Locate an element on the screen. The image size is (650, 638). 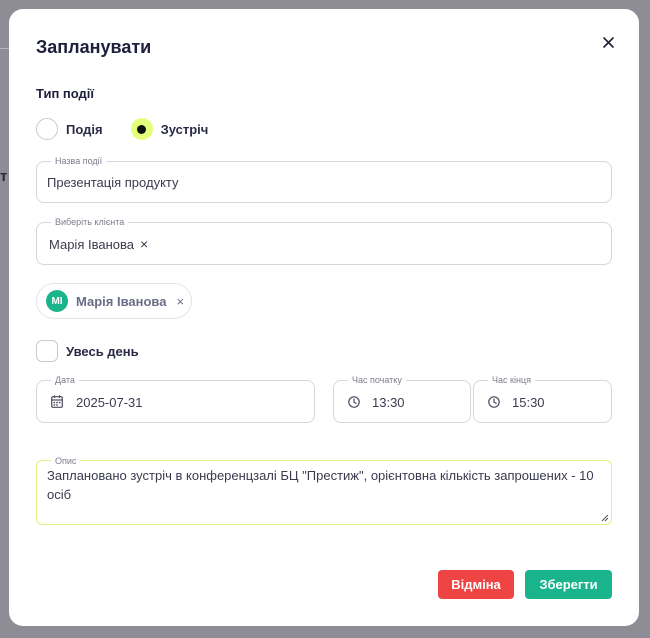
end-time-value: 15:30 is located at coordinates (528, 402).